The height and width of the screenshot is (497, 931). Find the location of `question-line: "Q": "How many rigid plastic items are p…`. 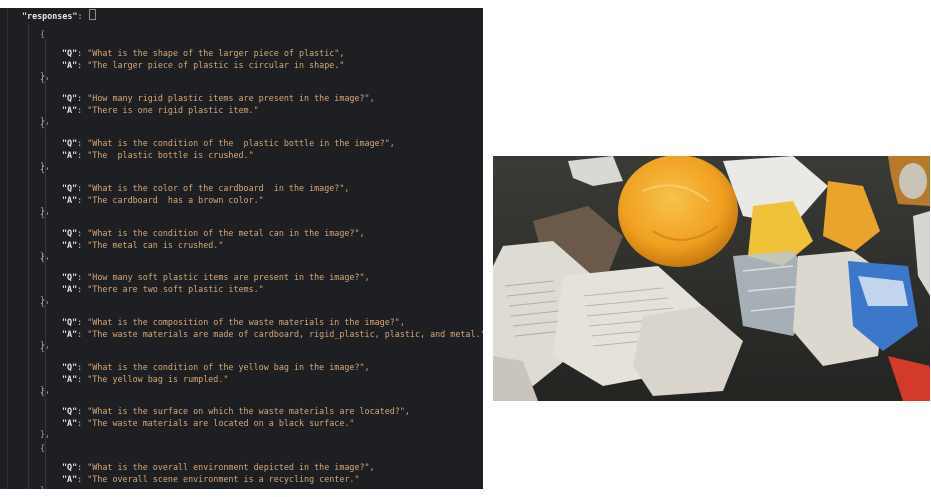

question-line: "Q": "How many rigid plastic items are p… is located at coordinates (218, 98).